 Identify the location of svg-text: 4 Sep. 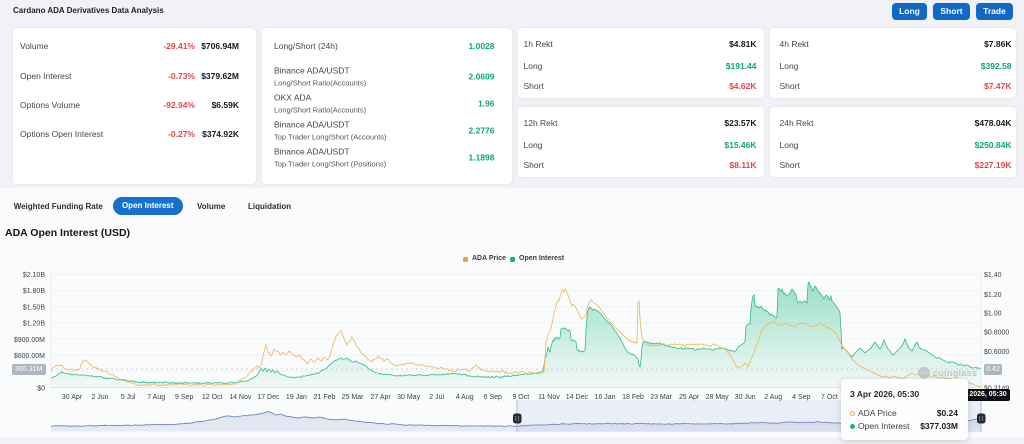
(801, 397).